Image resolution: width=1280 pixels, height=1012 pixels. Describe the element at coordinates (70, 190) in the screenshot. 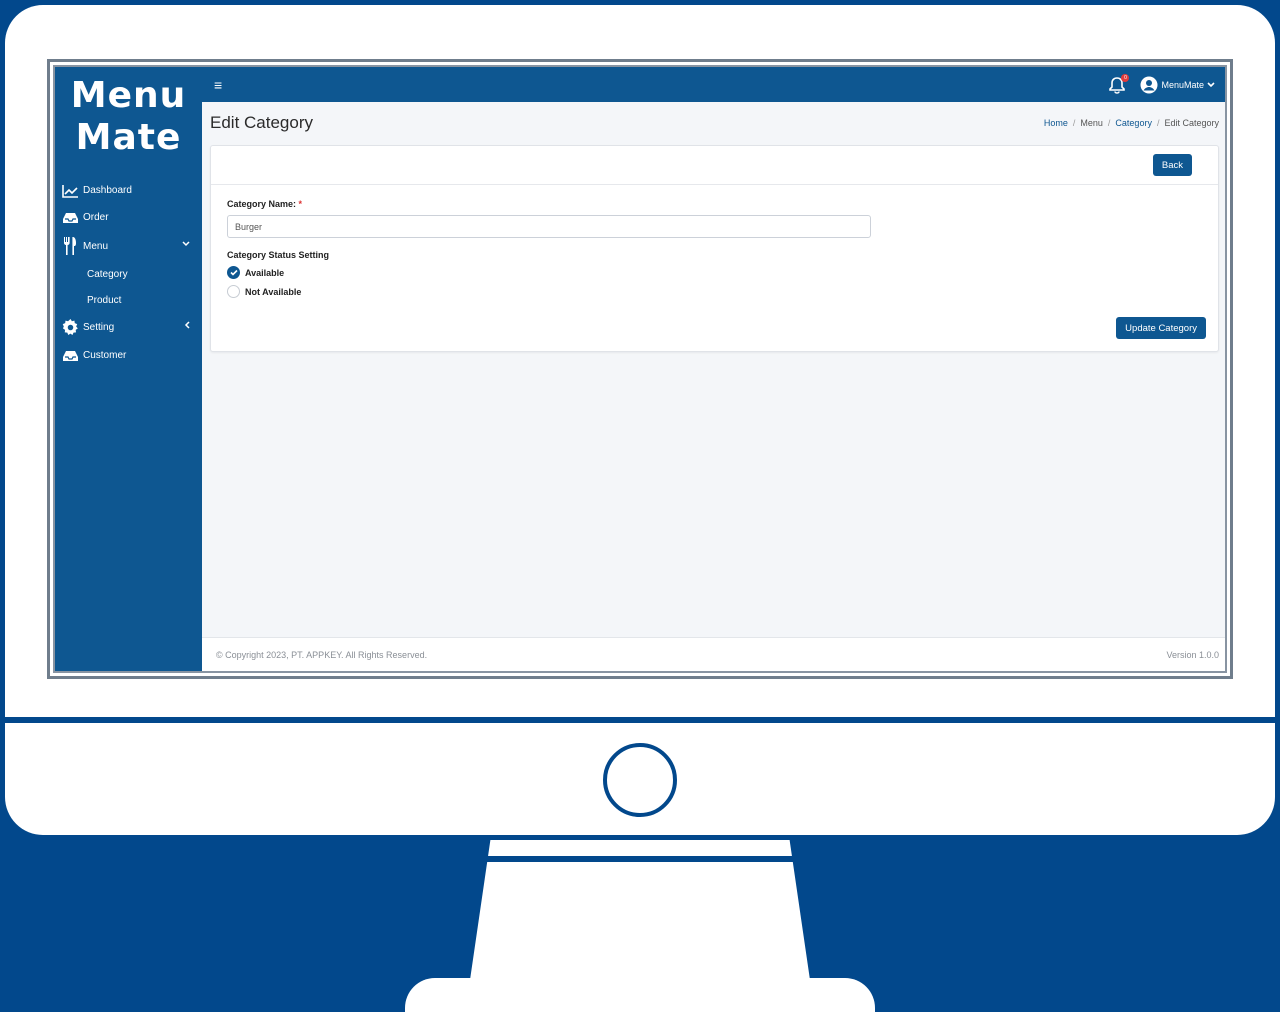

I see `chart-line-icon` at that location.